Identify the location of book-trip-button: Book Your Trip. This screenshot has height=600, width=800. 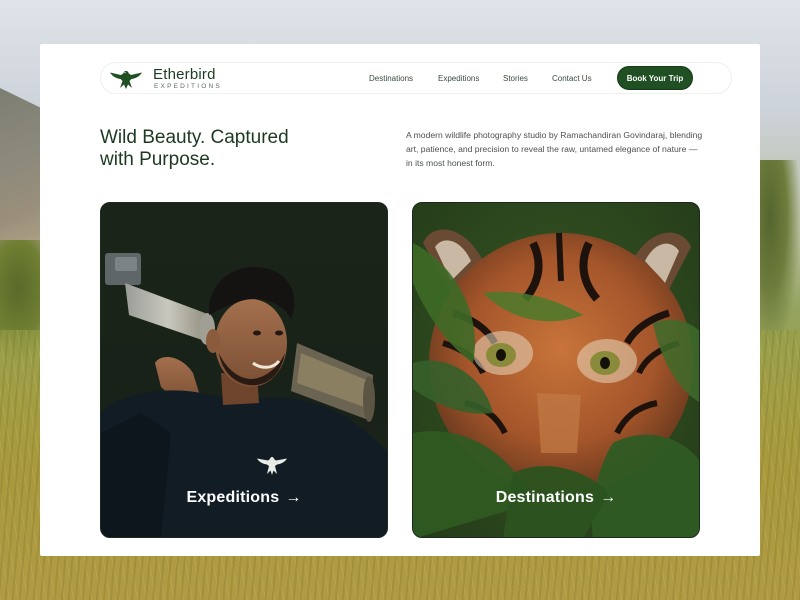
(655, 78).